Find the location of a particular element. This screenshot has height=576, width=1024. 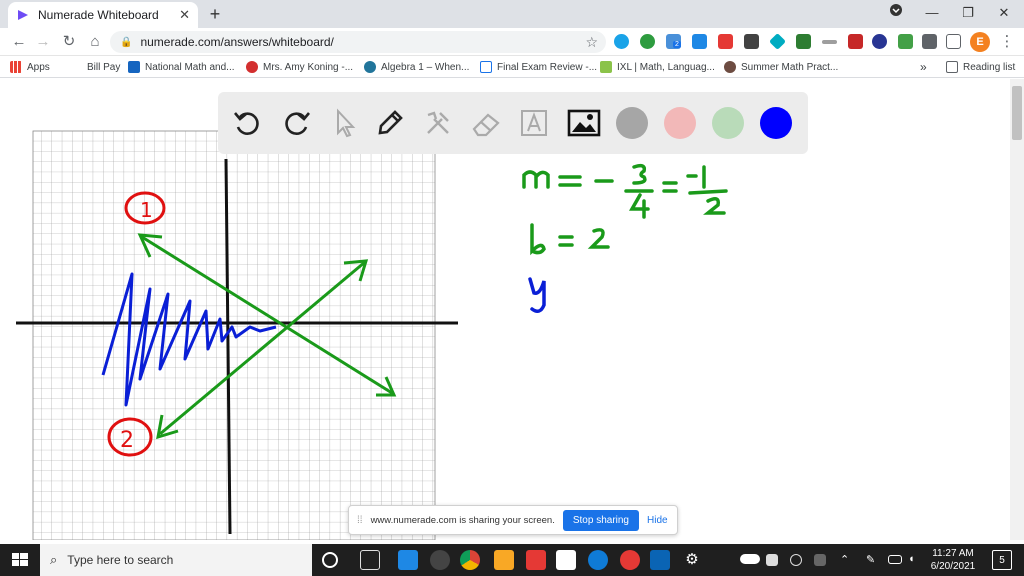

url-text: numerade.com/answers/whiteboard/ is located at coordinates (237, 42).